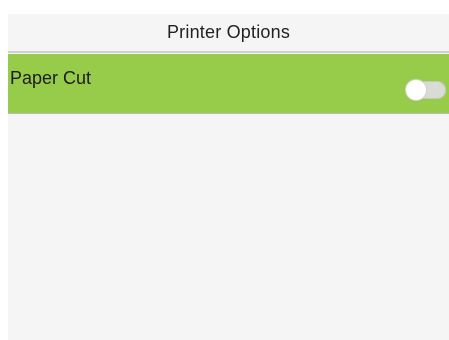  Describe the element at coordinates (51, 78) in the screenshot. I see `option-label-paper-cut: Paper Cut` at that location.